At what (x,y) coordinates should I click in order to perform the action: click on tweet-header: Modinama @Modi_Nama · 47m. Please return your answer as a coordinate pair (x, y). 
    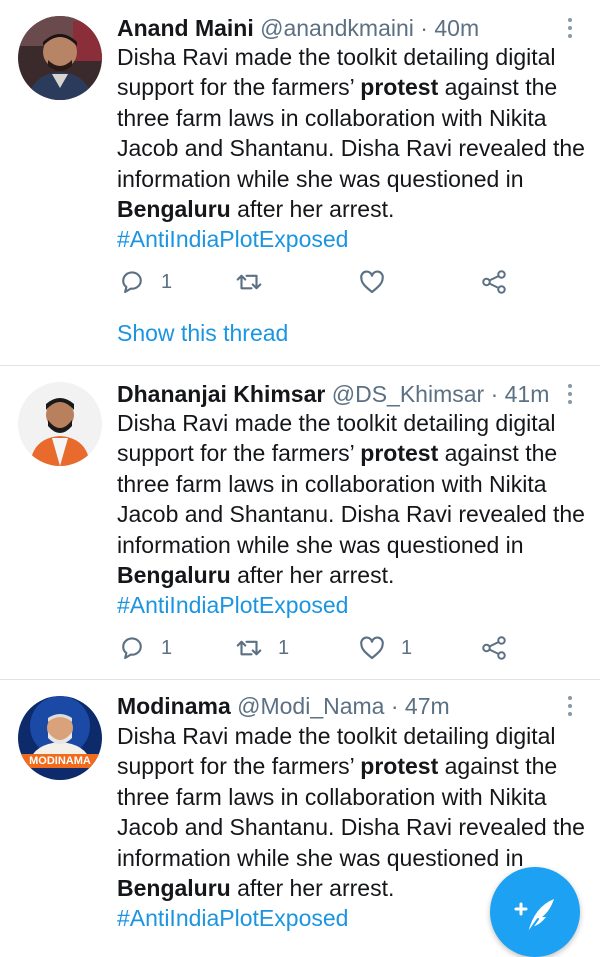
    Looking at the image, I should click on (283, 706).